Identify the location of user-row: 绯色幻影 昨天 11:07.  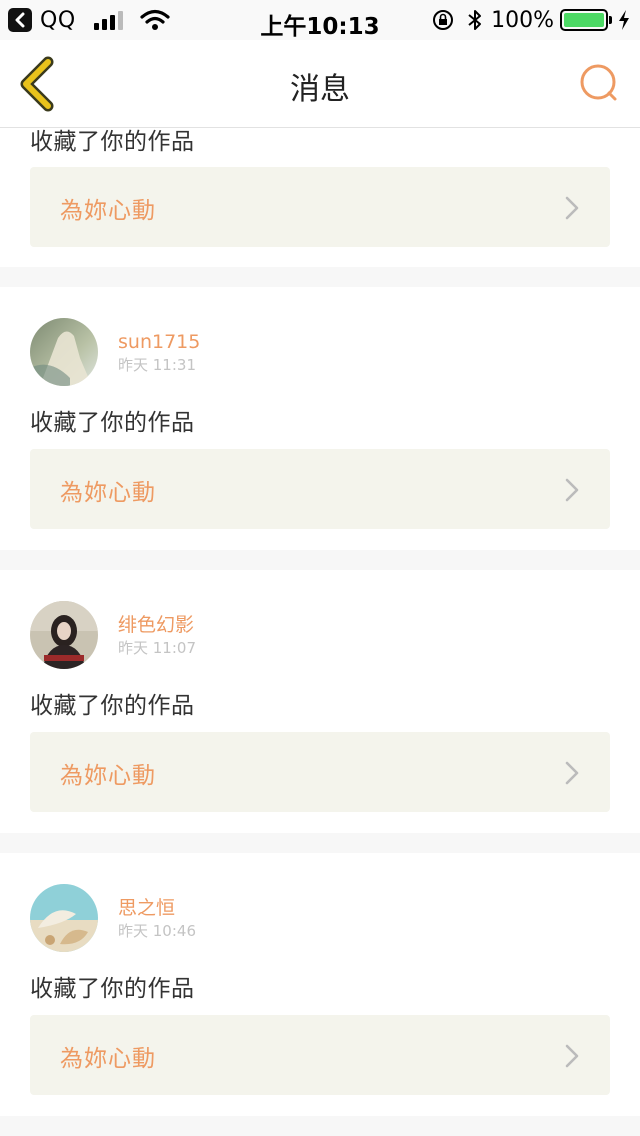
(113, 635).